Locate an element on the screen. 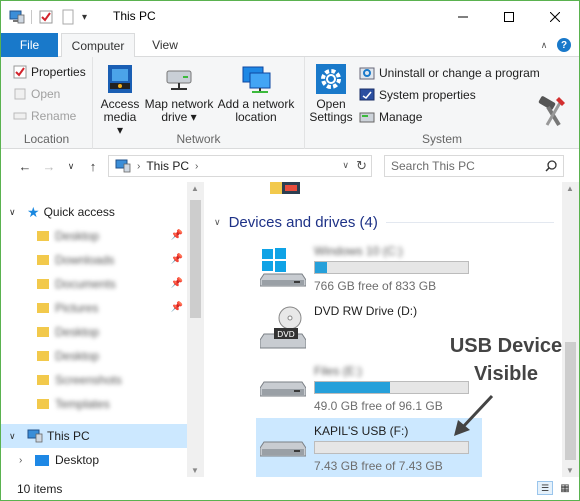 The image size is (580, 501). help-button: ? is located at coordinates (564, 45).